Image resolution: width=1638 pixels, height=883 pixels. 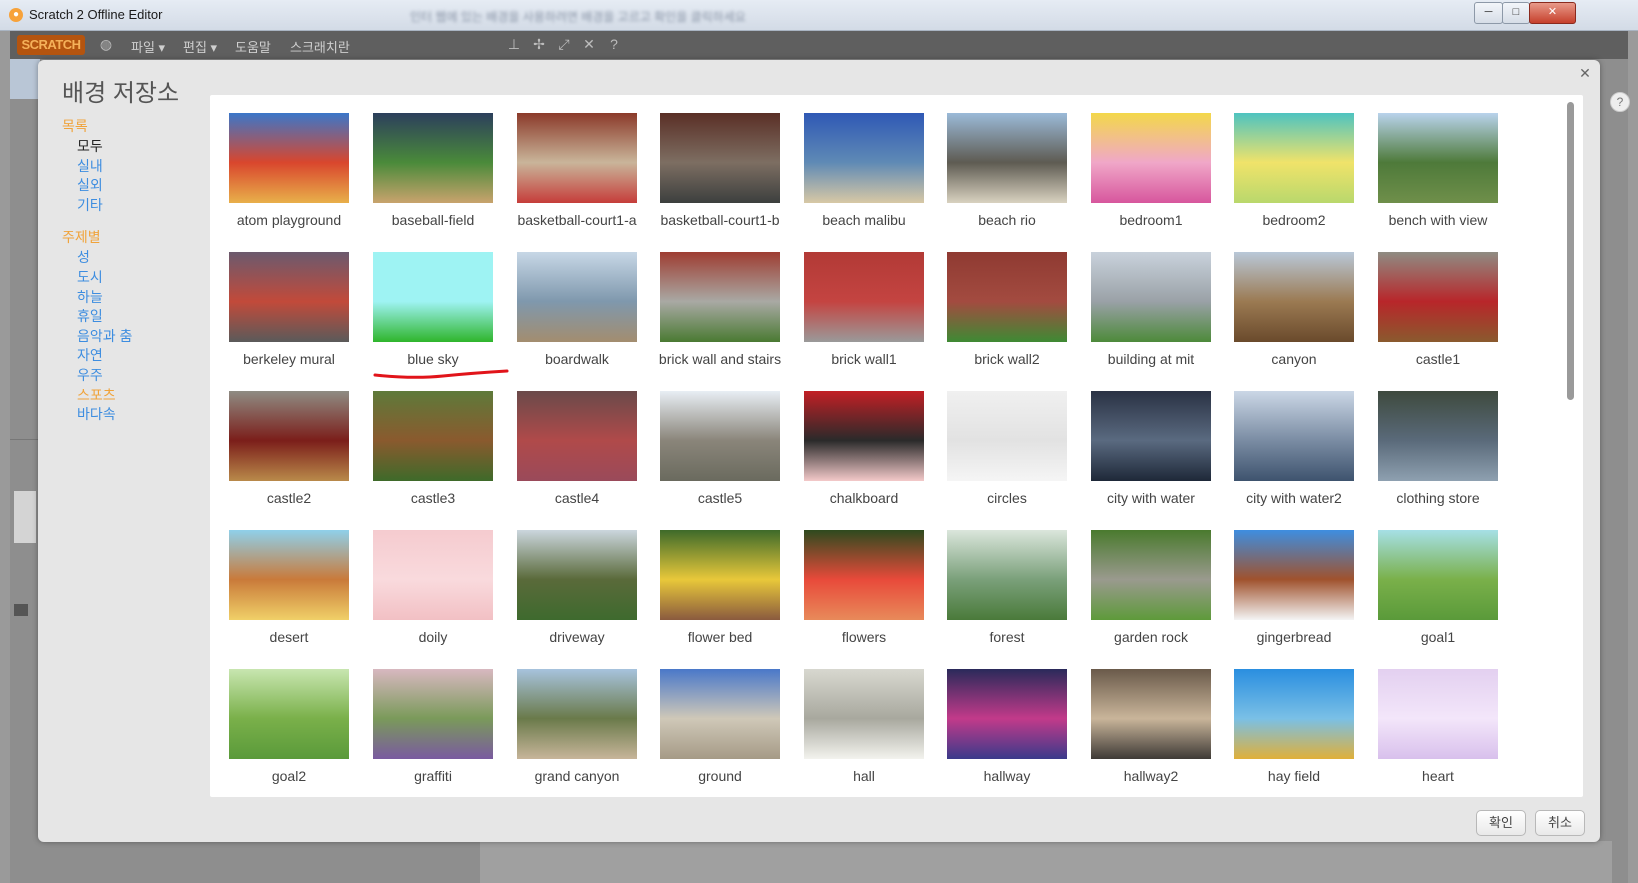 I want to click on backdrop-item: clothing store, so click(x=1437, y=450).